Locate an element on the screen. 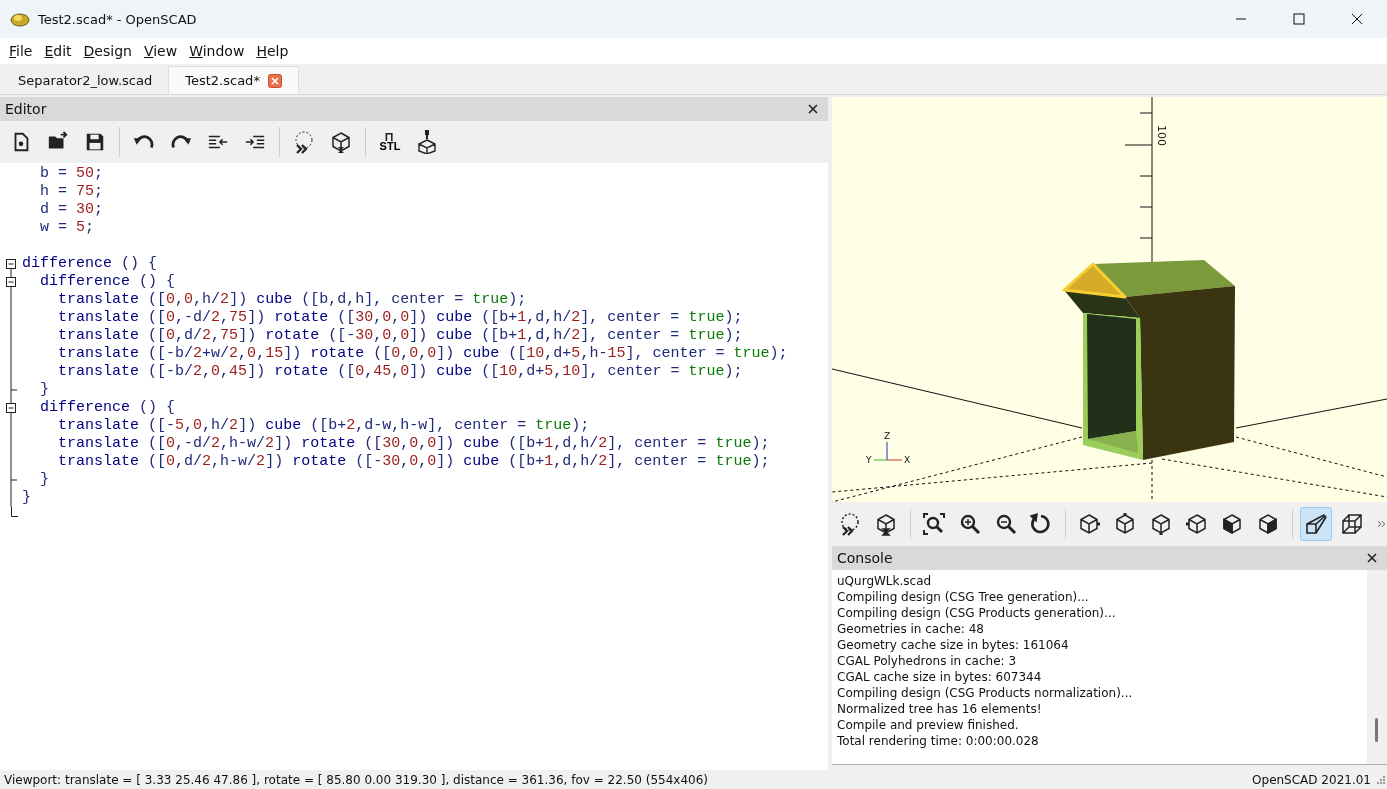  menu-item: Edit is located at coordinates (58, 51).